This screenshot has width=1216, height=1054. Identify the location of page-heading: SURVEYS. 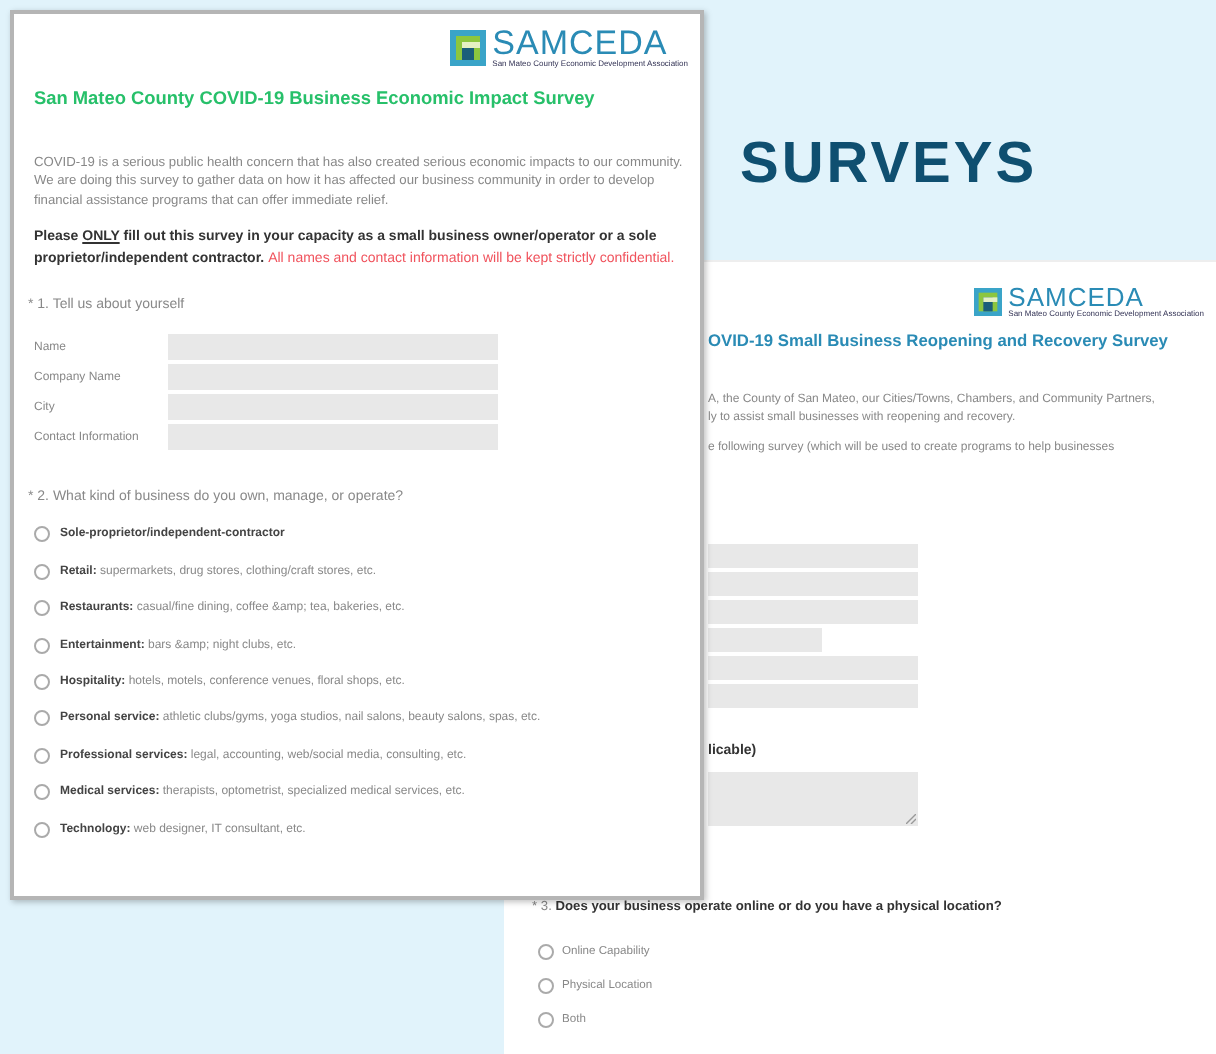
(889, 165).